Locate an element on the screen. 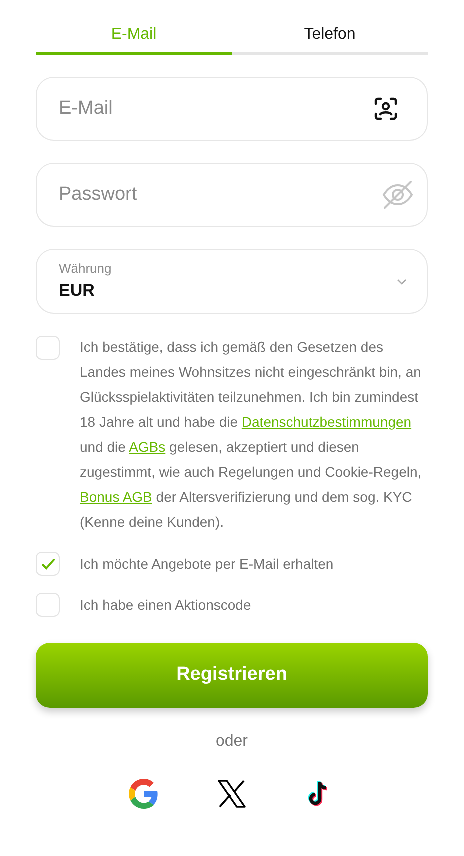  checkmark-icon is located at coordinates (48, 564).